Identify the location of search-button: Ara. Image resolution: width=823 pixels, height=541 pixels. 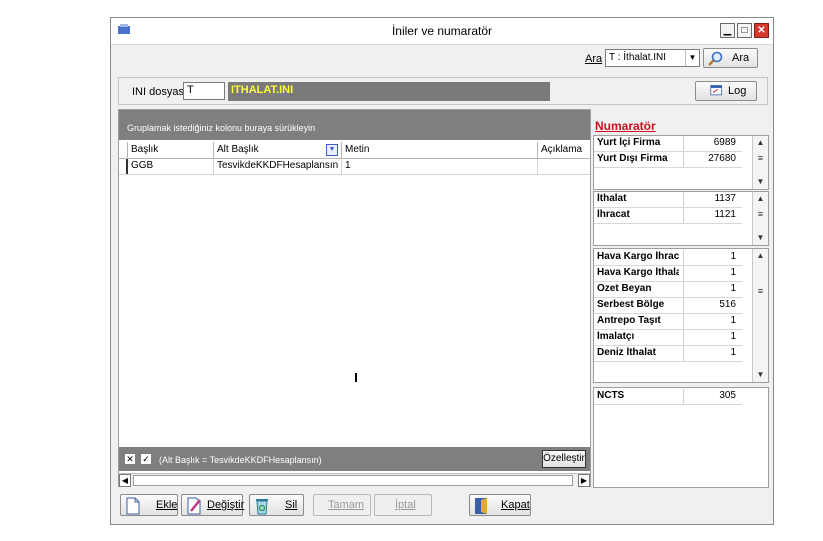
(730, 58).